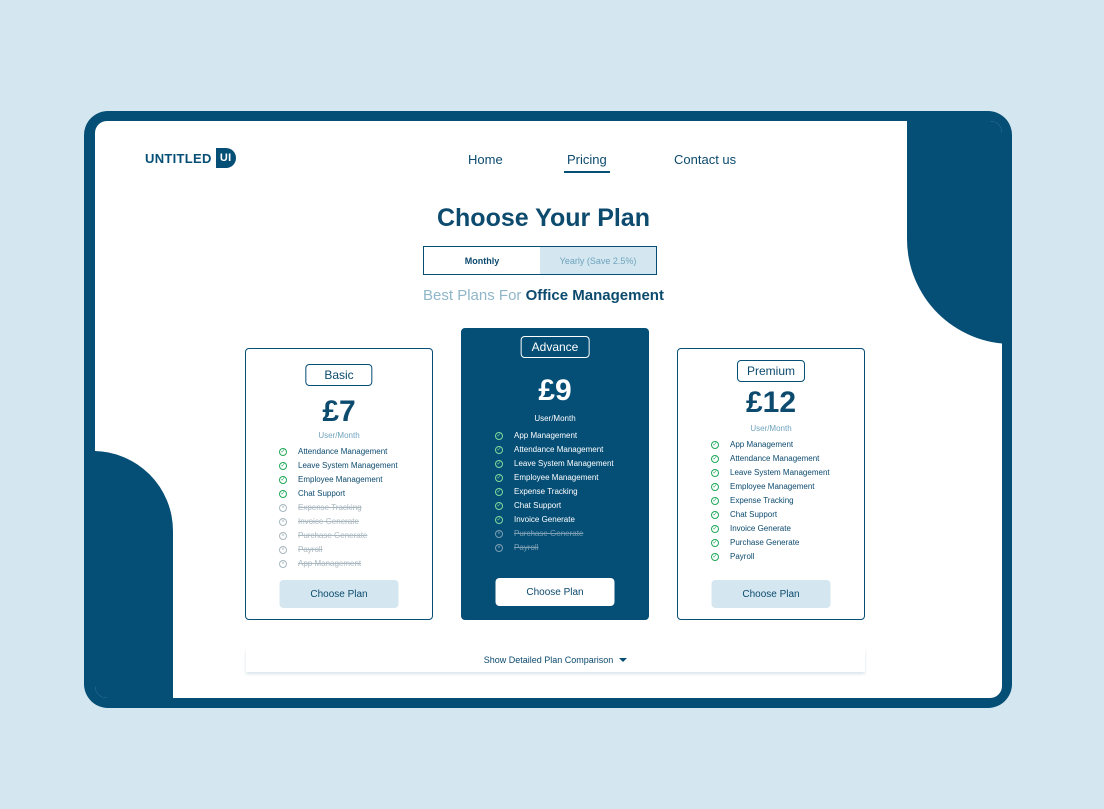 This screenshot has width=1104, height=809. Describe the element at coordinates (339, 375) in the screenshot. I see `plan-name-badge: Basic` at that location.